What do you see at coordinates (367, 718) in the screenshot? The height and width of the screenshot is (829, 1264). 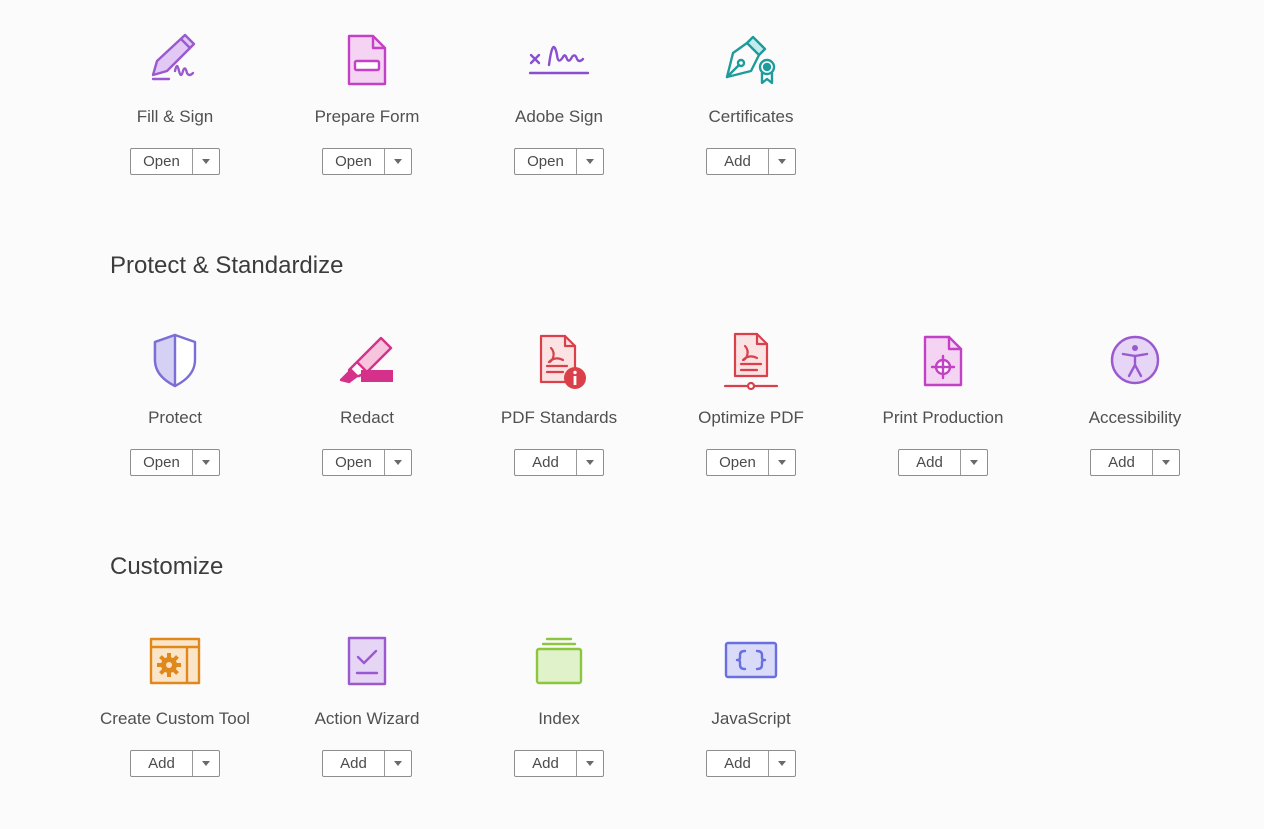 I see `tool-label: Action Wizard` at bounding box center [367, 718].